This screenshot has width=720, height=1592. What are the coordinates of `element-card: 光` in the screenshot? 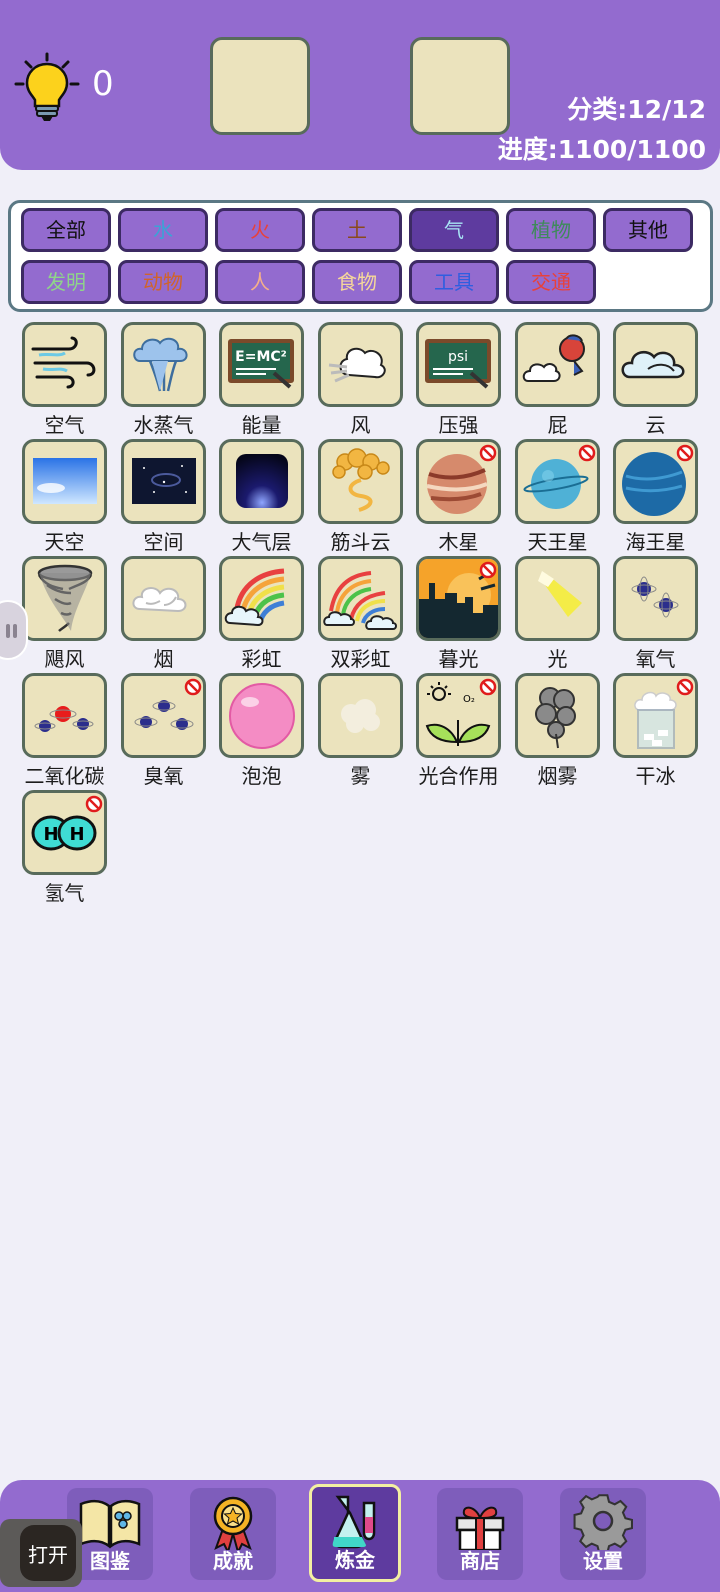 It's located at (557, 614).